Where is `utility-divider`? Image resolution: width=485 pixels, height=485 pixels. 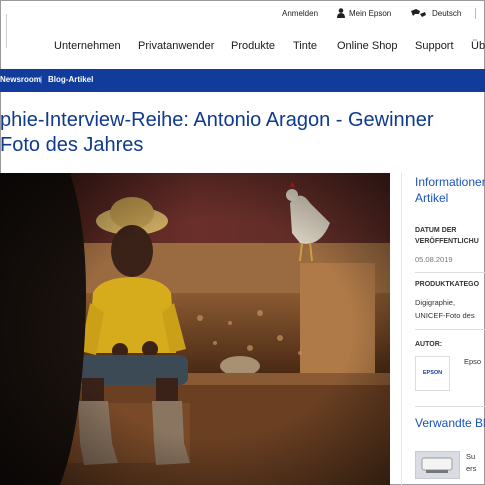
utility-divider is located at coordinates (475, 13).